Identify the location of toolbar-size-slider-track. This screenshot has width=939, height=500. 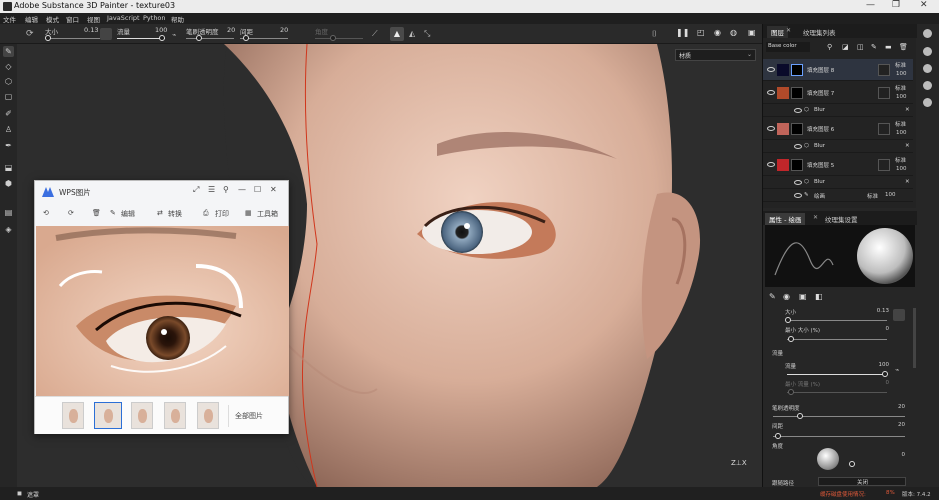
(72, 38).